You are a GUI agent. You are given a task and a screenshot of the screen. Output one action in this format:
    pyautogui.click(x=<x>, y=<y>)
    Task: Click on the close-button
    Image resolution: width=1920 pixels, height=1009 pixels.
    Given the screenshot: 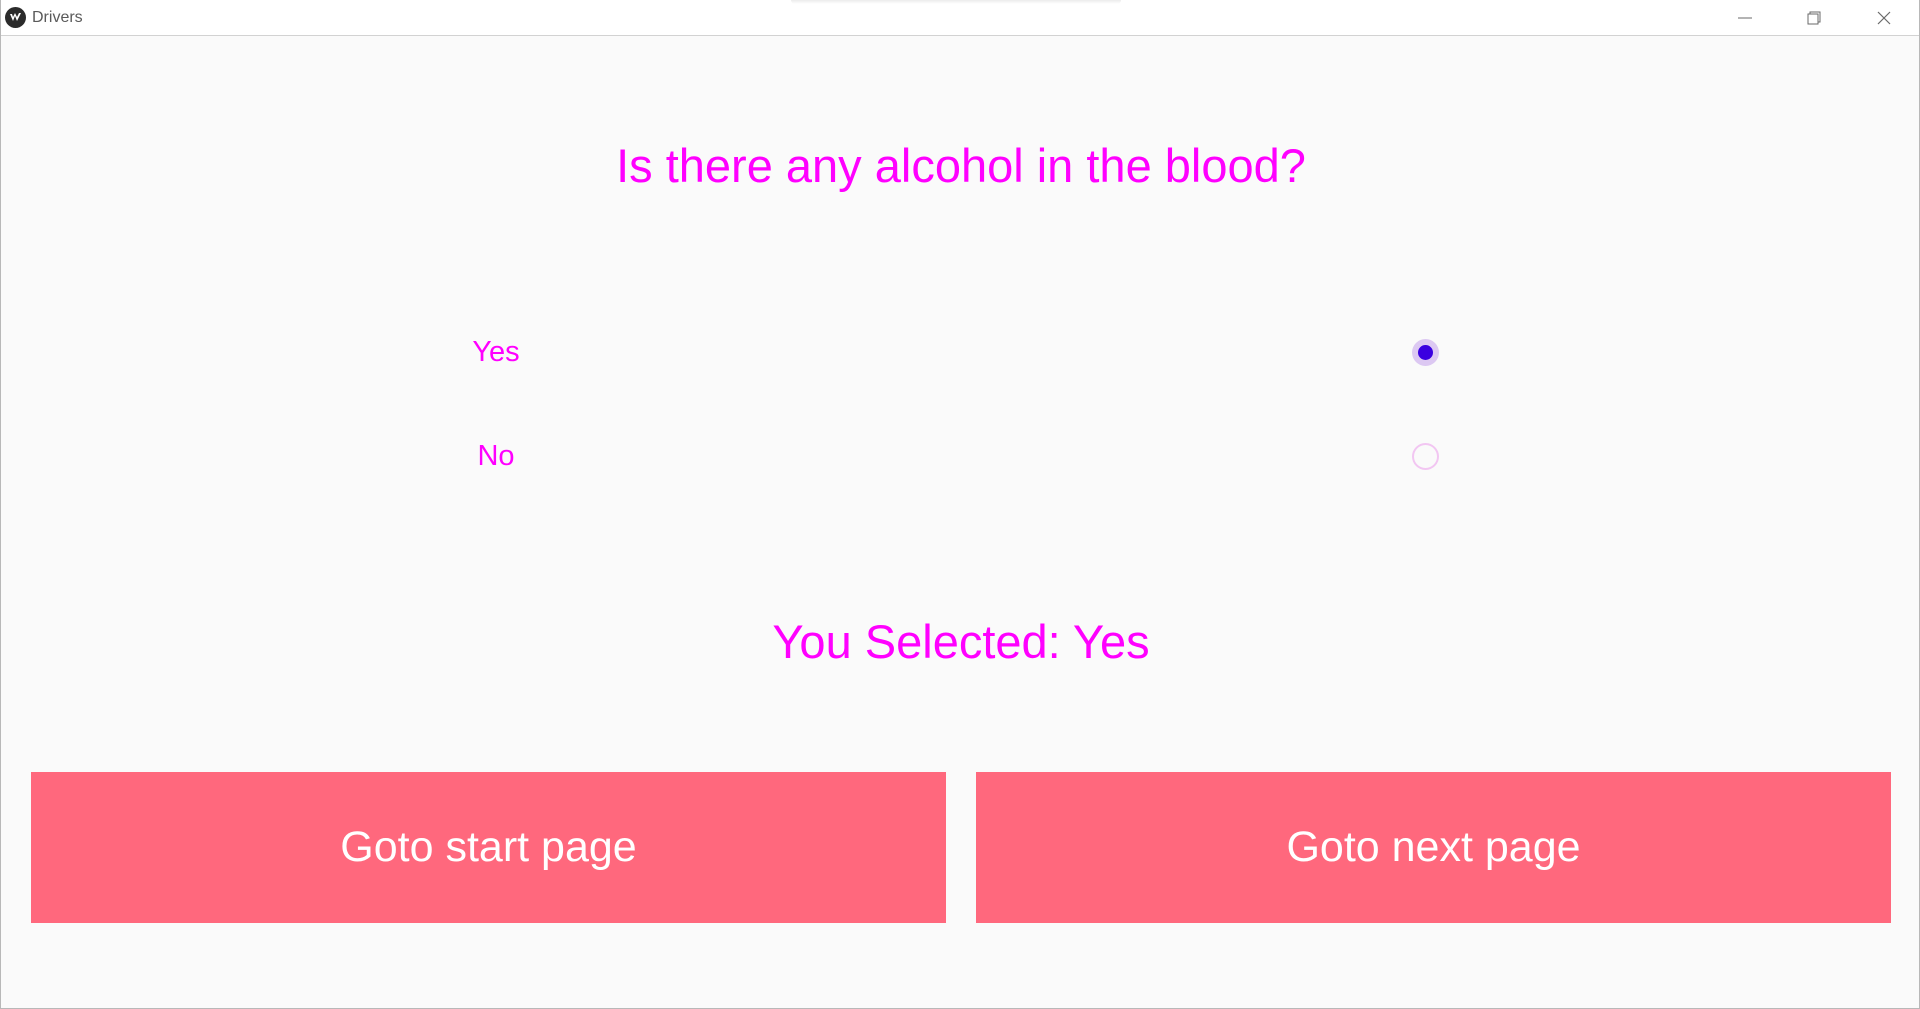 What is the action you would take?
    pyautogui.click(x=1884, y=18)
    